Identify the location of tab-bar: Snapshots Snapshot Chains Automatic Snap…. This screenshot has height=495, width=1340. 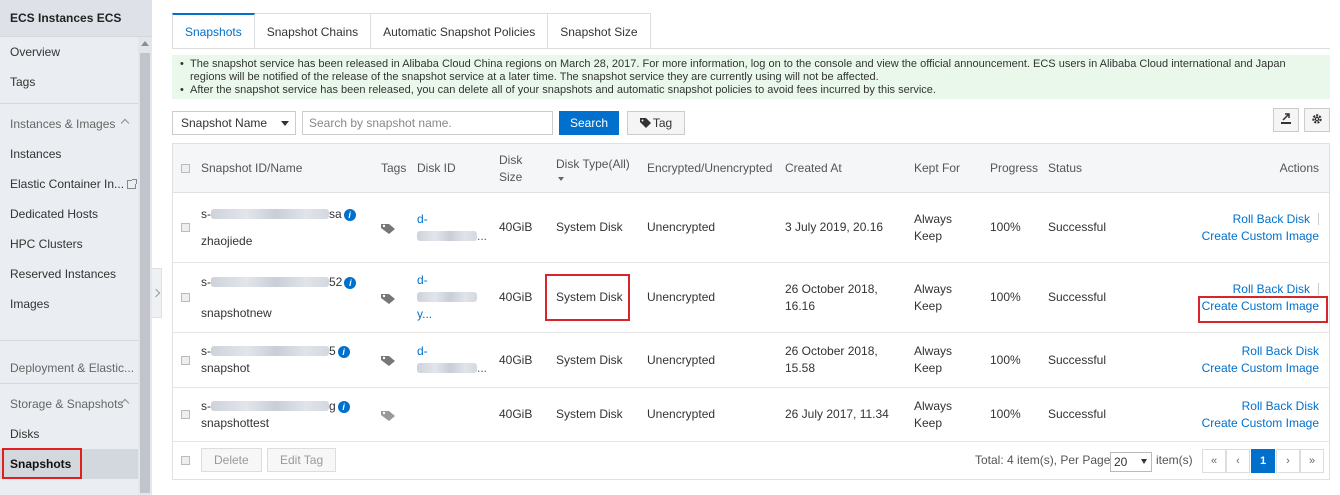
(411, 31).